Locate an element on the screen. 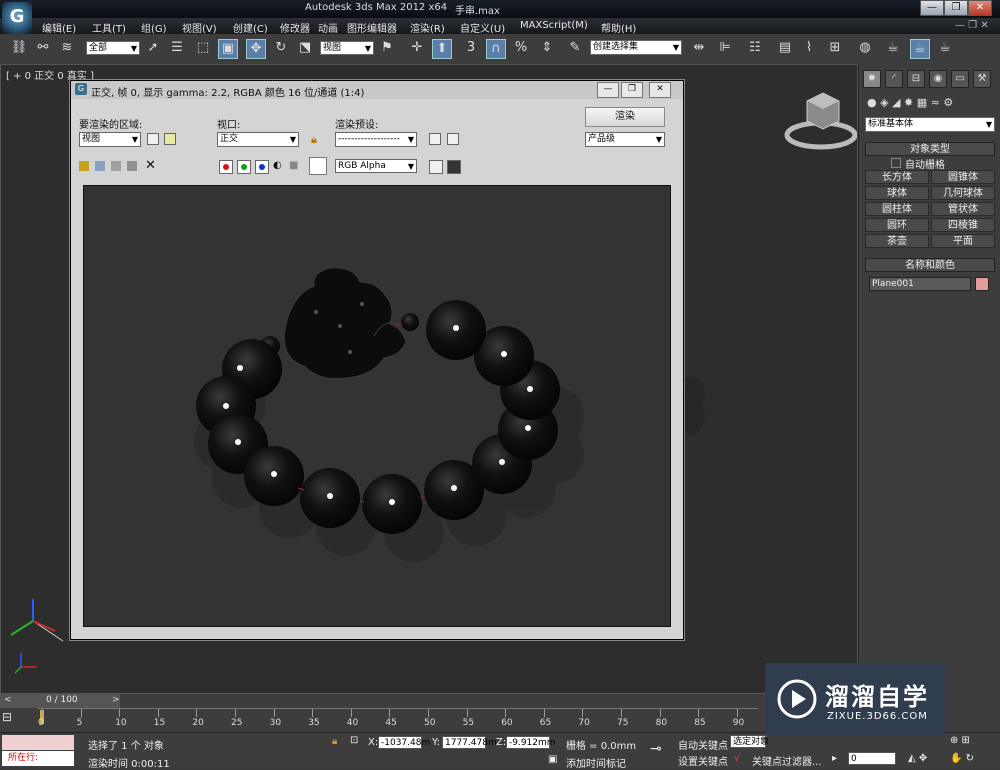  alpha-toggle-icon: ◐ is located at coordinates (277, 165).